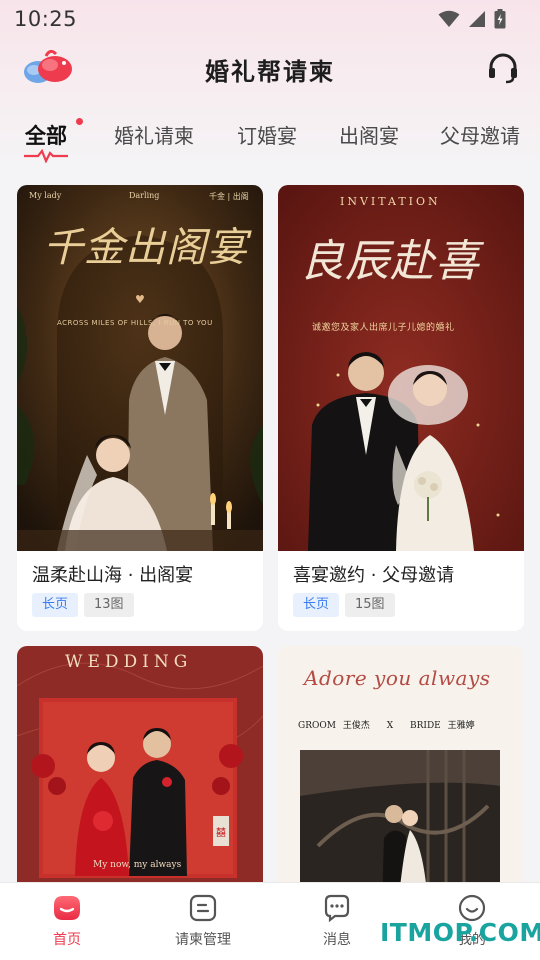  What do you see at coordinates (46, 135) in the screenshot?
I see `tab-all: 全部` at bounding box center [46, 135].